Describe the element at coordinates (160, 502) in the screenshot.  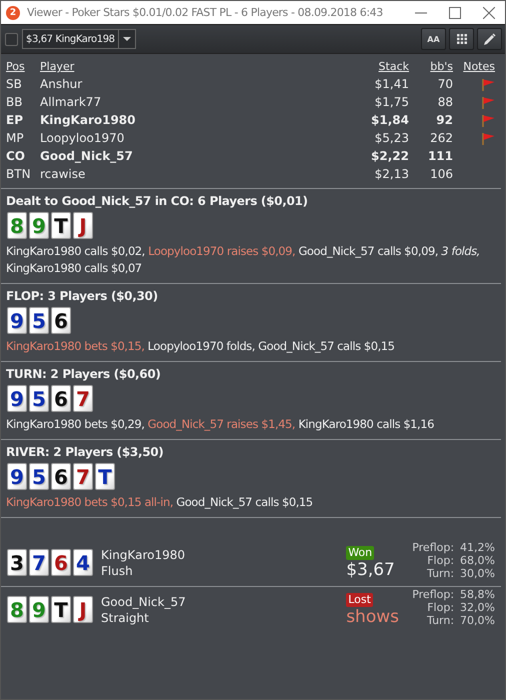
I see `action-line: KingKaro1980 bets $0,15 all-in, Good_Nick_57 calls $0,15` at that location.